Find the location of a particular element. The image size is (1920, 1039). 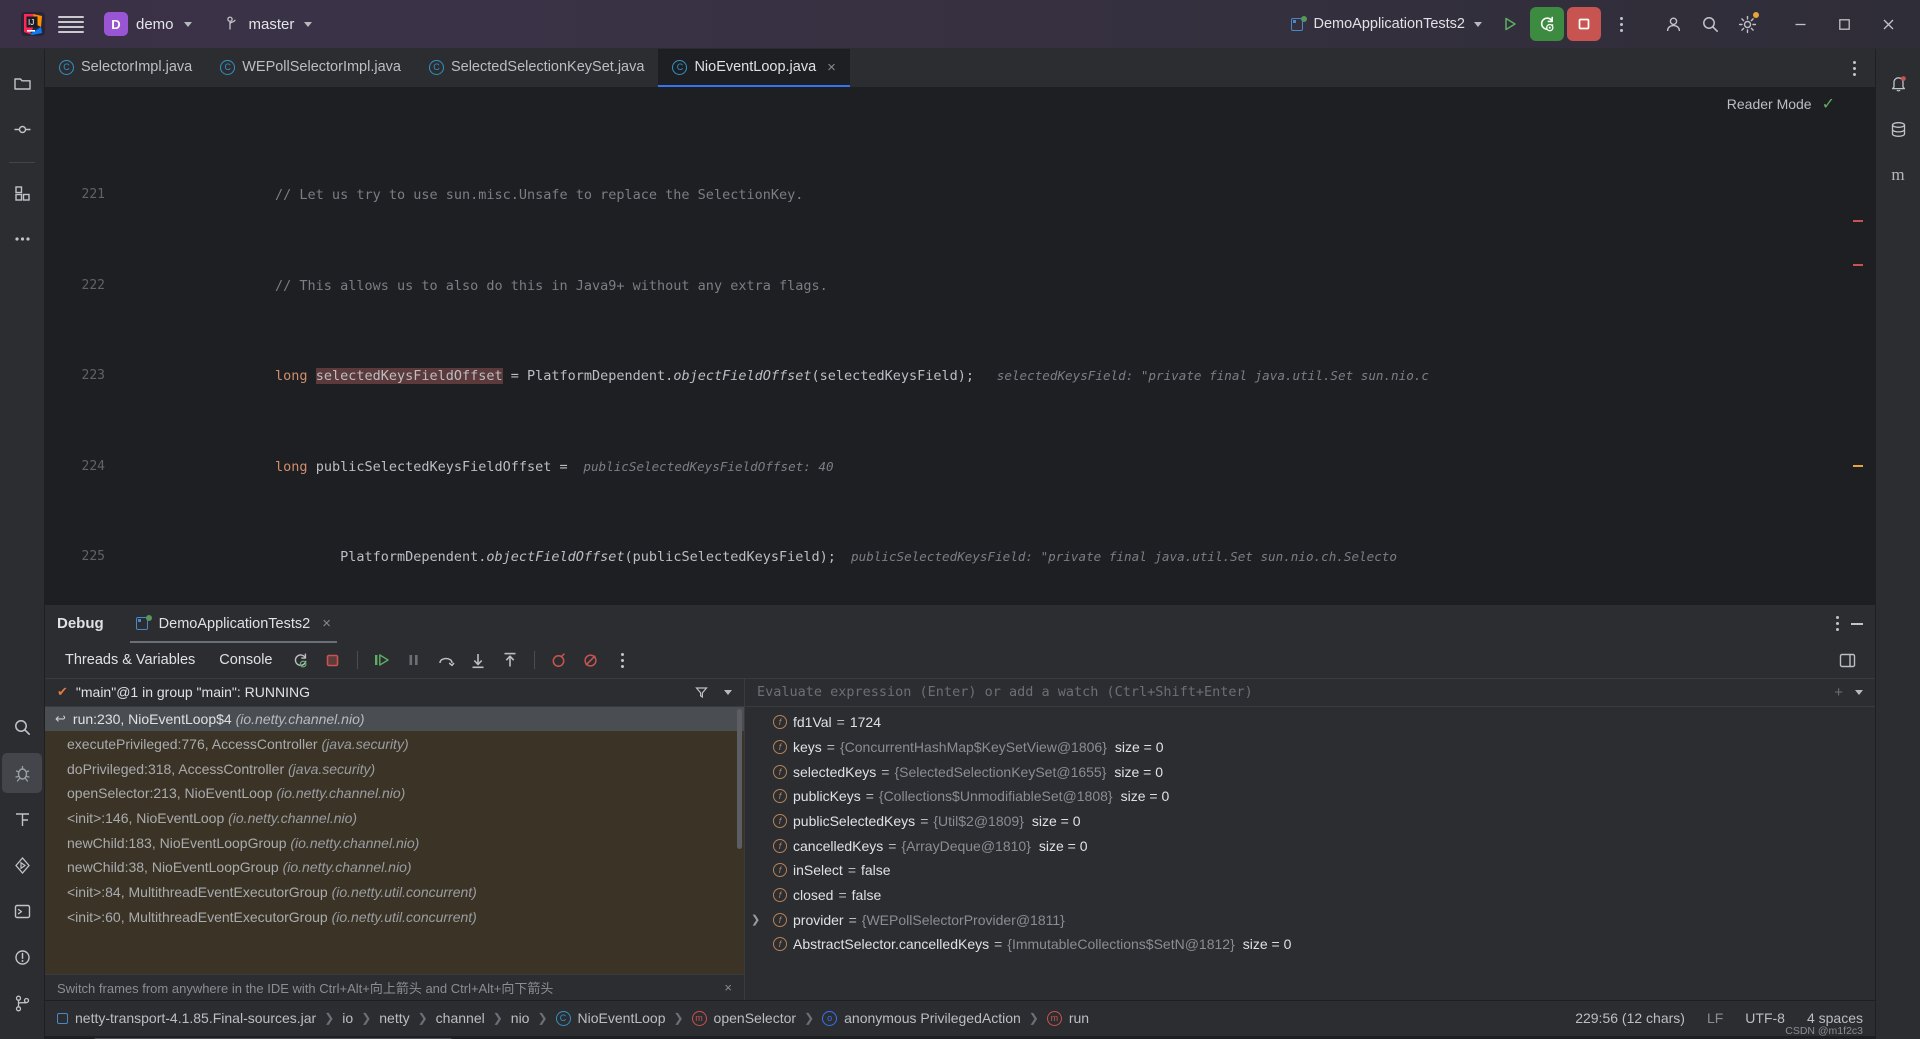

sidebar-item-run is located at coordinates (22, 865).